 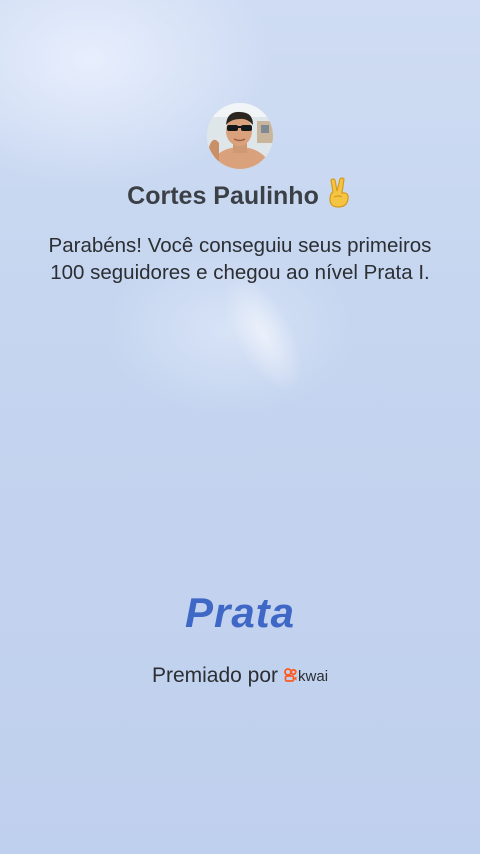 What do you see at coordinates (240, 612) in the screenshot?
I see `level-title: Prata` at bounding box center [240, 612].